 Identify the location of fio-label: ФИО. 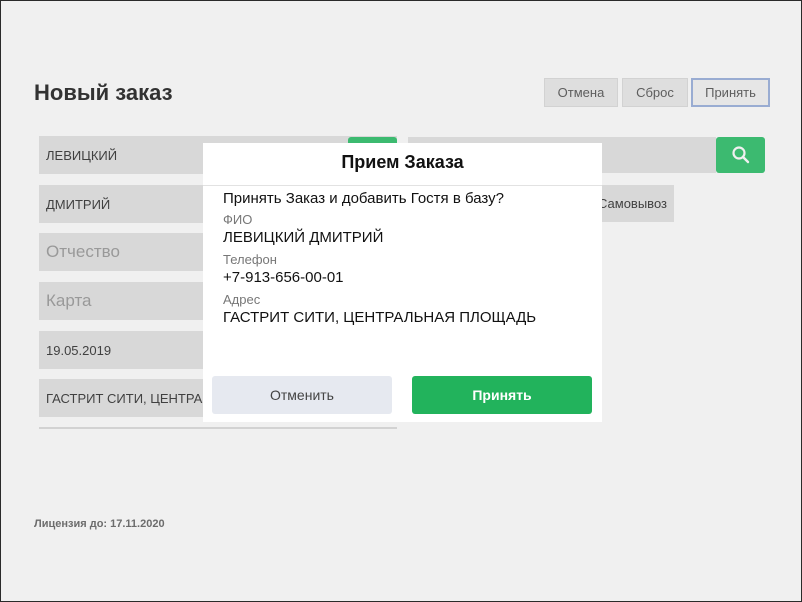
(238, 219).